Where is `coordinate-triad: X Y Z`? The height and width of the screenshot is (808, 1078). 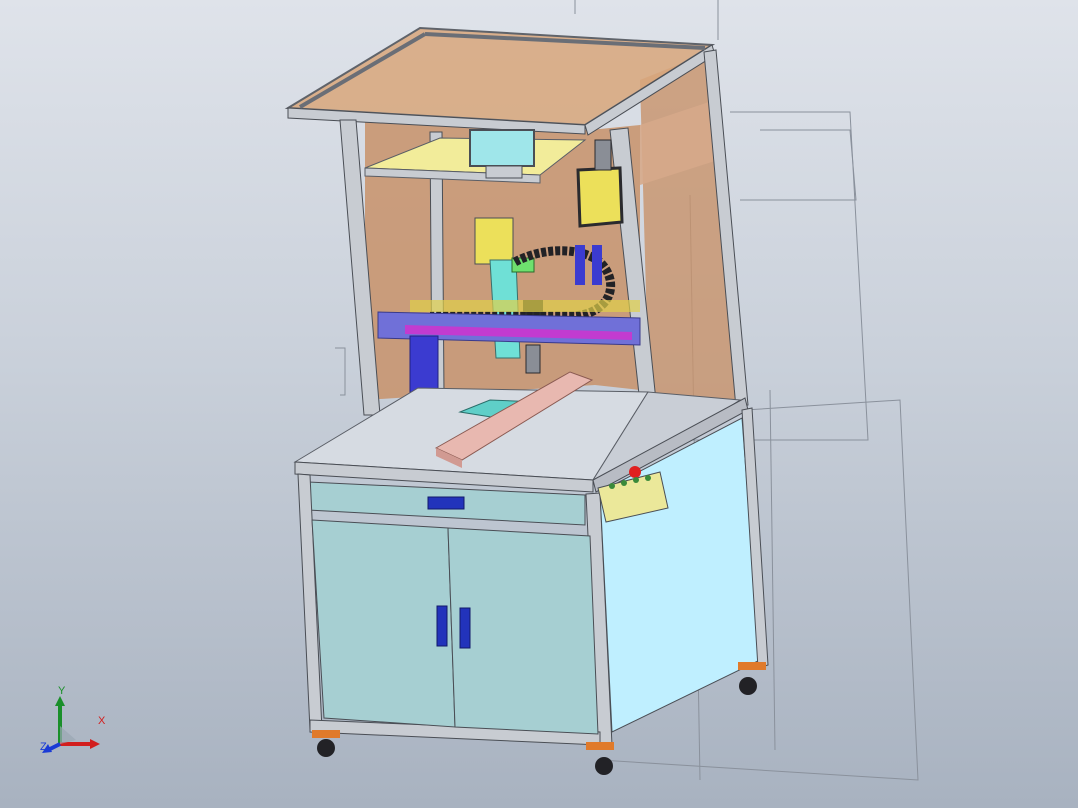 coordinate-triad: X Y Z is located at coordinates (76, 722).